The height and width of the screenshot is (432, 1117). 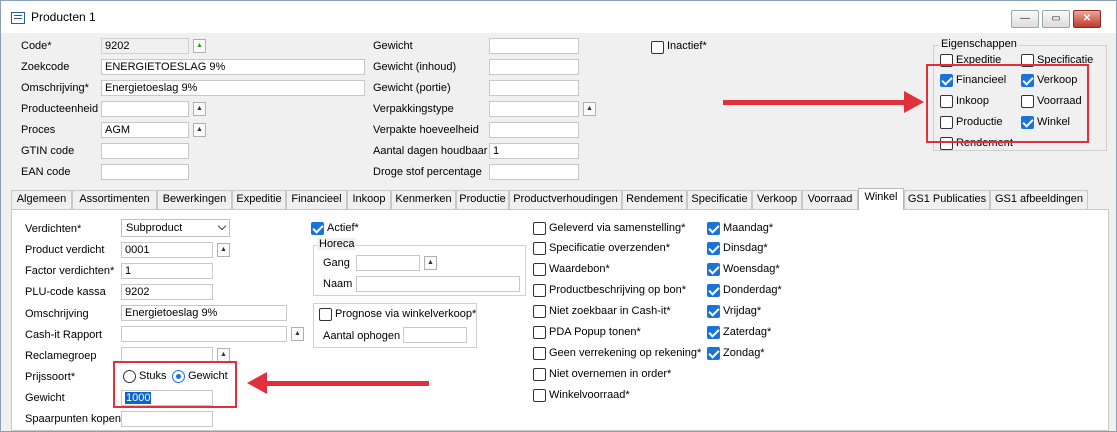 I want to click on prijssoort-label: Prijssoort*, so click(x=50, y=377).